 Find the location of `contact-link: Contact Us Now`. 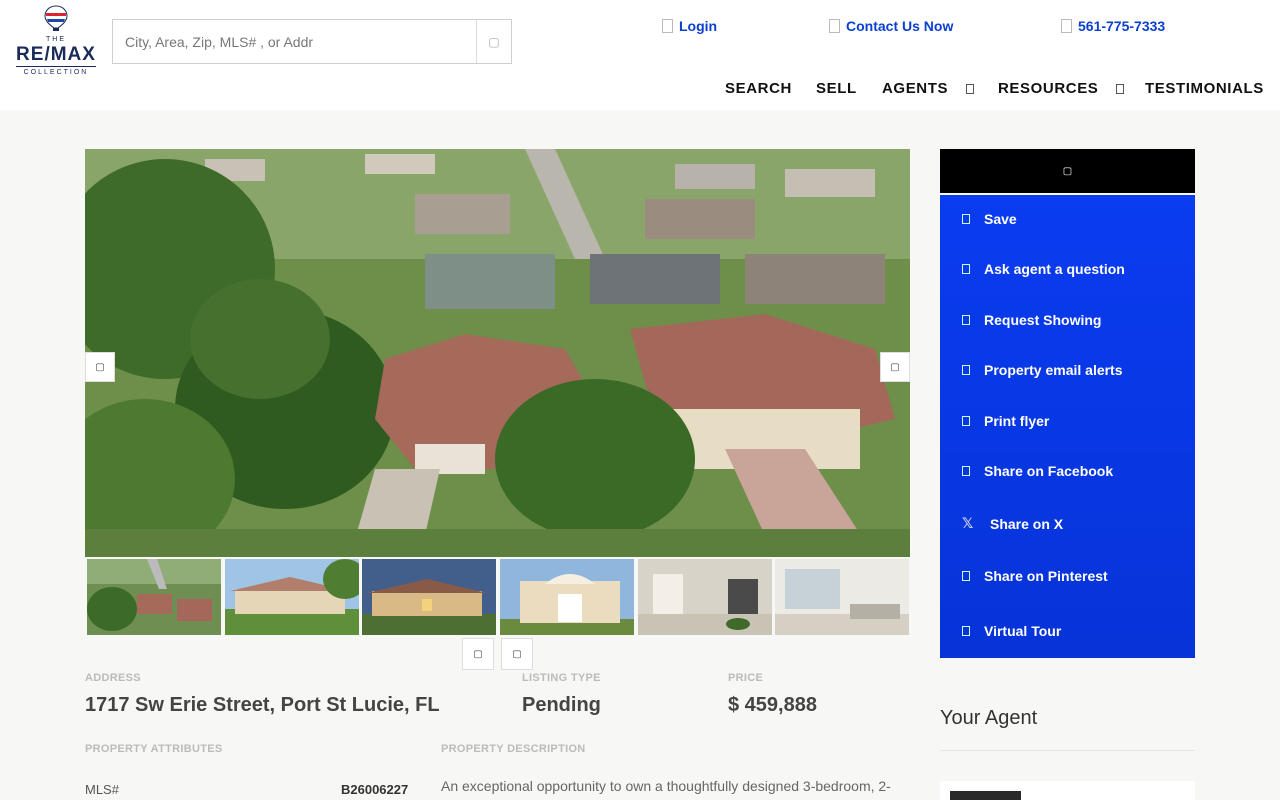

contact-link: Contact Us Now is located at coordinates (891, 26).